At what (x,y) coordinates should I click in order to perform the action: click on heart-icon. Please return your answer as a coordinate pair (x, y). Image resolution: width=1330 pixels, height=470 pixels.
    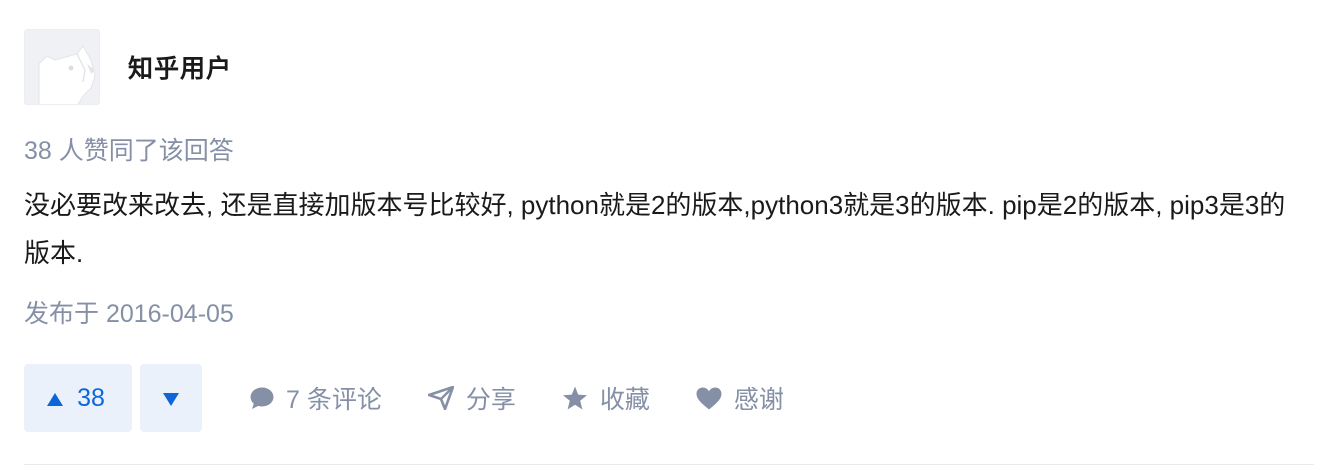
    Looking at the image, I should click on (709, 398).